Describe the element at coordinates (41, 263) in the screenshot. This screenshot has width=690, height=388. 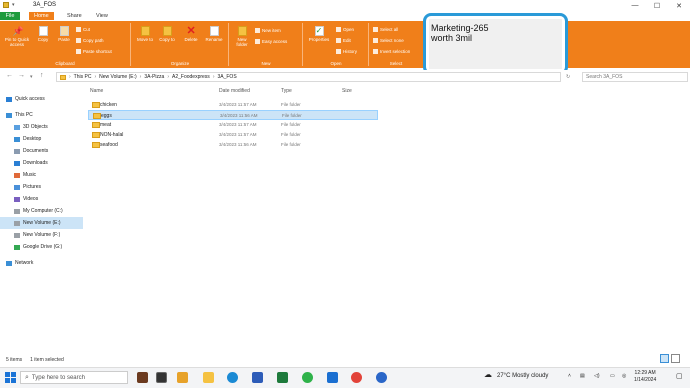
I see `sidebar-item-network: Network` at that location.